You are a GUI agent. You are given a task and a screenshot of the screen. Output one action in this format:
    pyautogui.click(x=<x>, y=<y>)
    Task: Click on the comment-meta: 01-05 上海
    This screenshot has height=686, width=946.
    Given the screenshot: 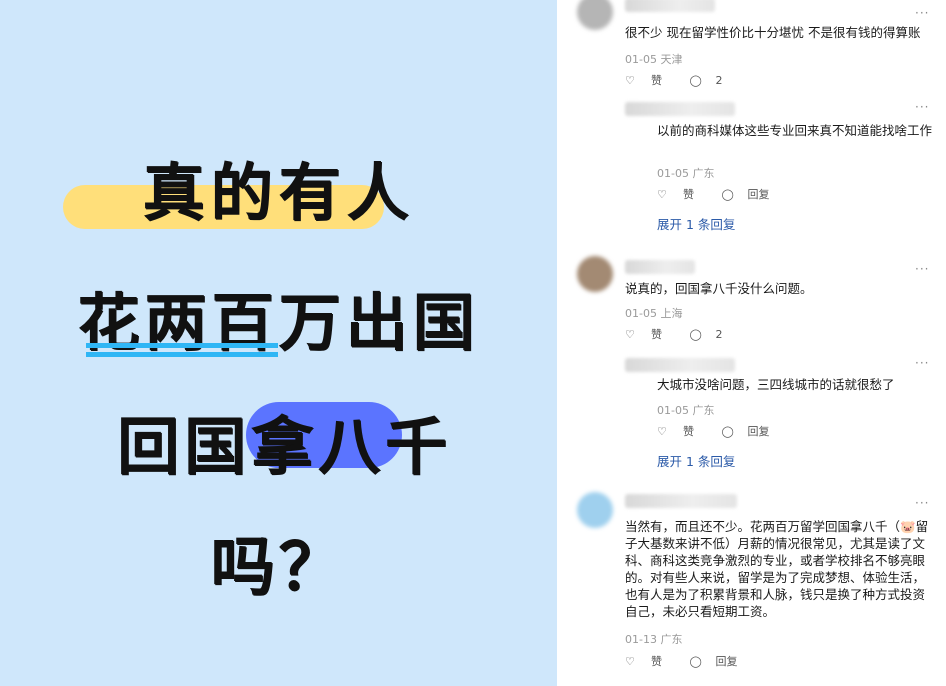 What is the action you would take?
    pyautogui.click(x=654, y=313)
    